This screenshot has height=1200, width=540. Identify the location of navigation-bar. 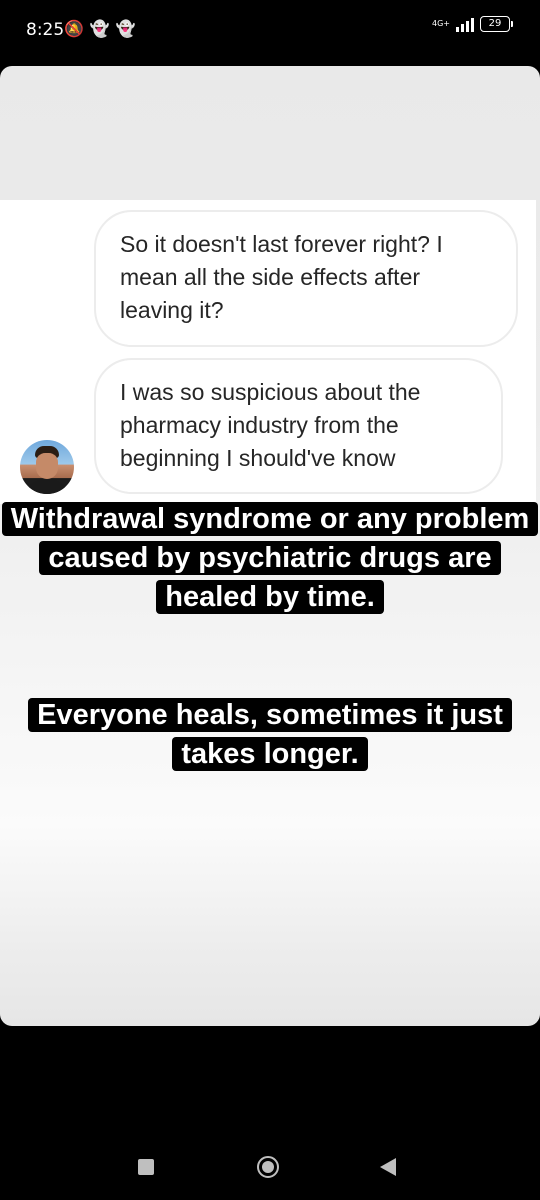
(270, 1160).